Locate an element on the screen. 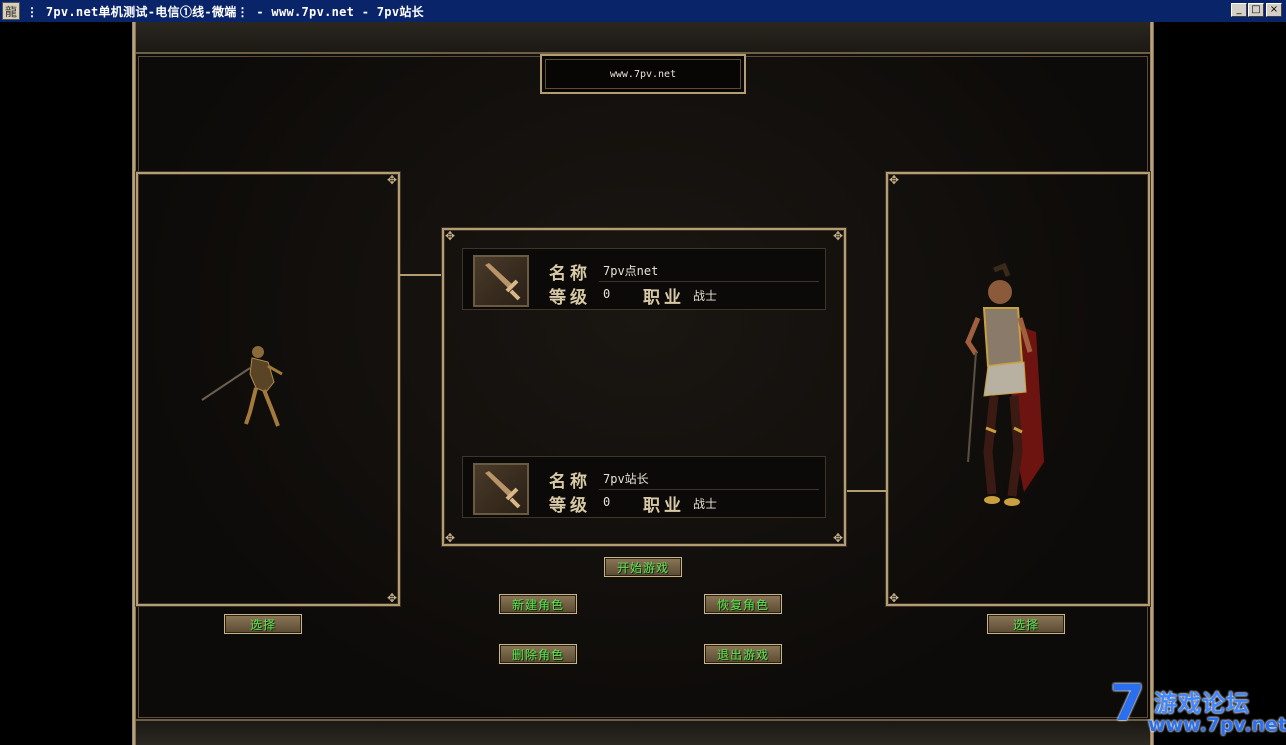  top-decor-strip is located at coordinates (643, 38).